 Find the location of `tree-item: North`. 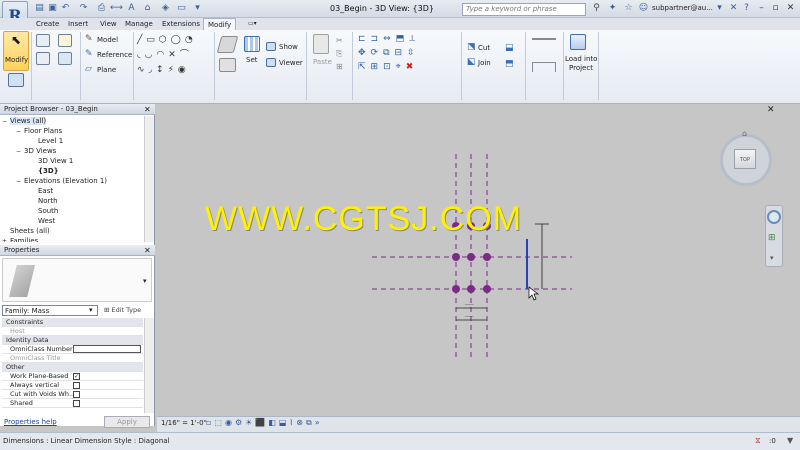

tree-item: North is located at coordinates (72, 201).